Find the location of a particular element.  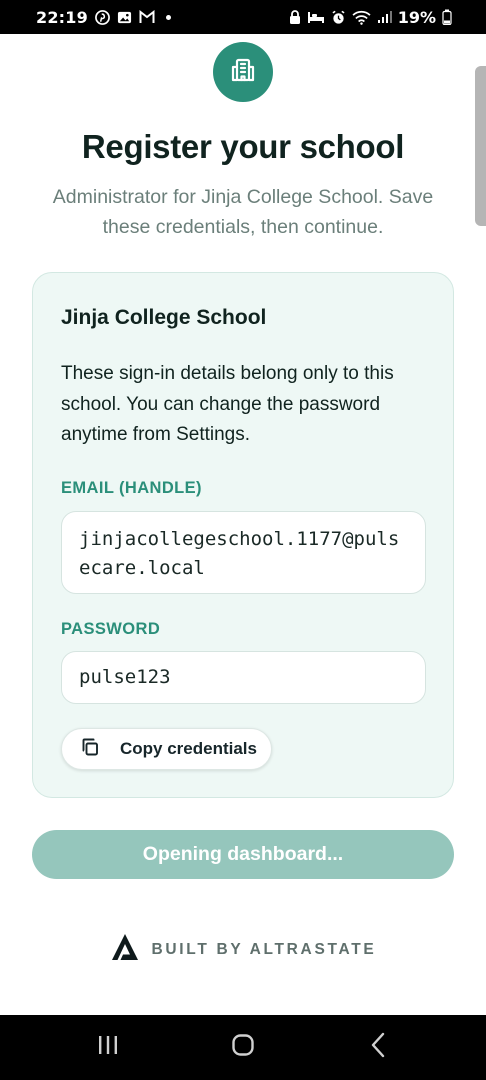

battery-icon is located at coordinates (447, 17).